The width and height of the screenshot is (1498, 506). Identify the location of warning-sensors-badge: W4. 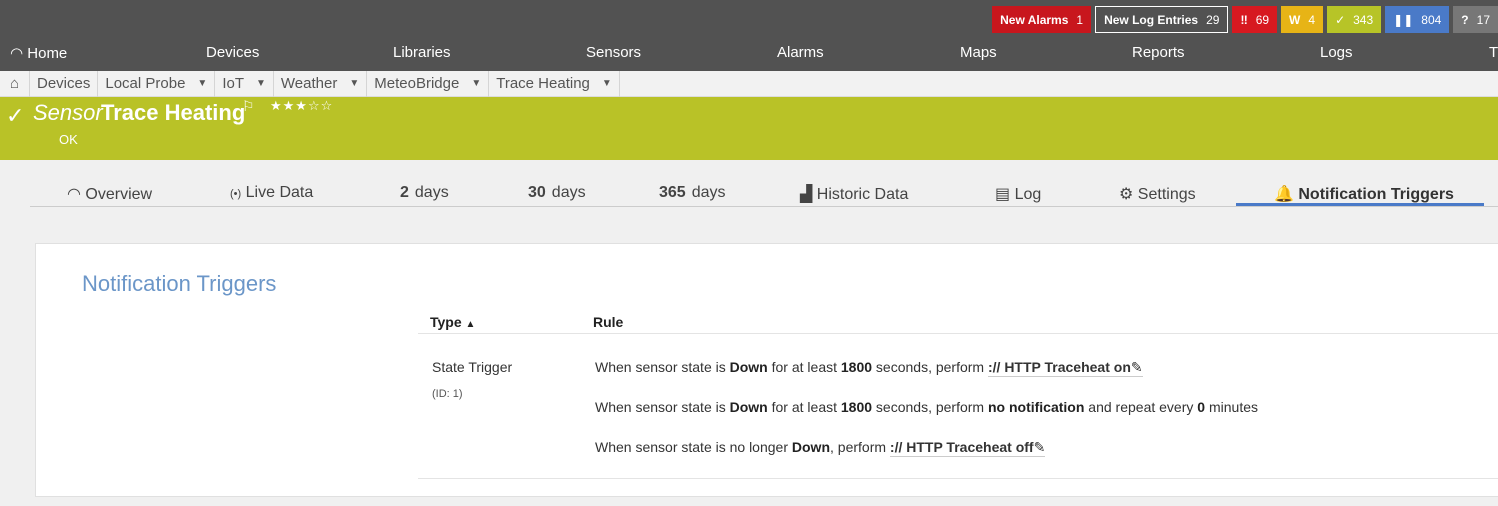
(1302, 19).